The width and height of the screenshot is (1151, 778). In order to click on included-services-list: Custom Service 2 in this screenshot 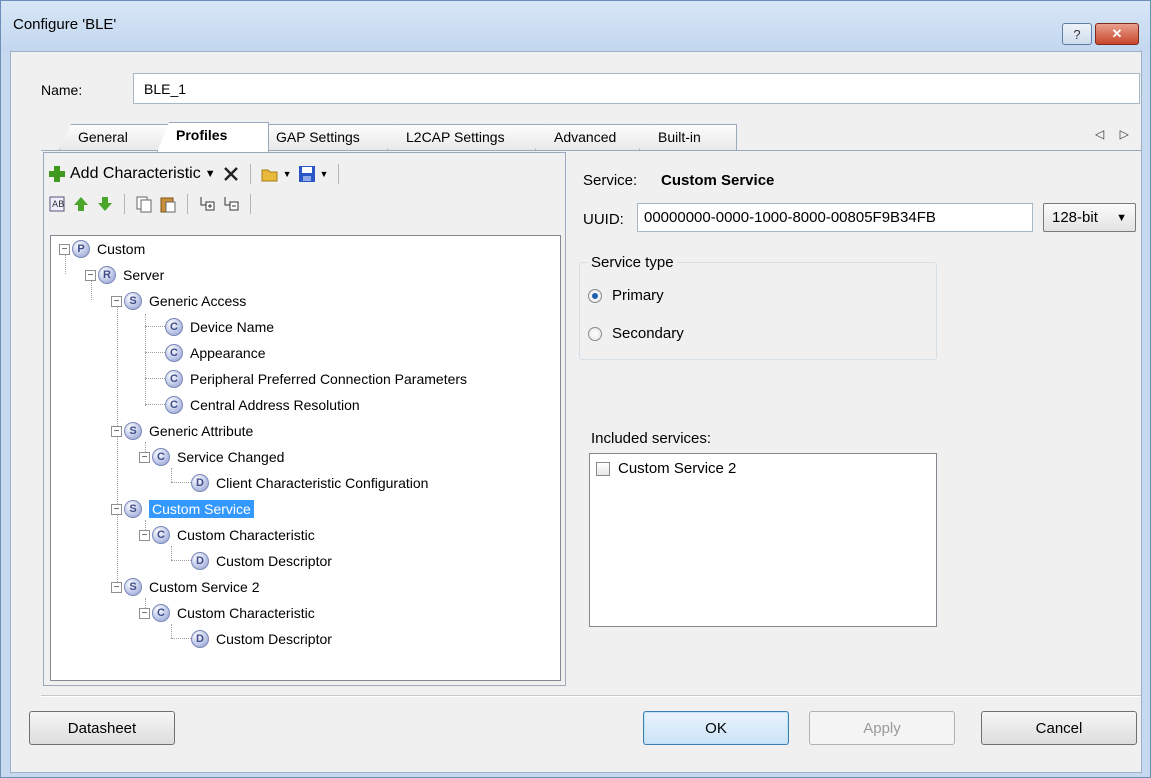, I will do `click(763, 540)`.